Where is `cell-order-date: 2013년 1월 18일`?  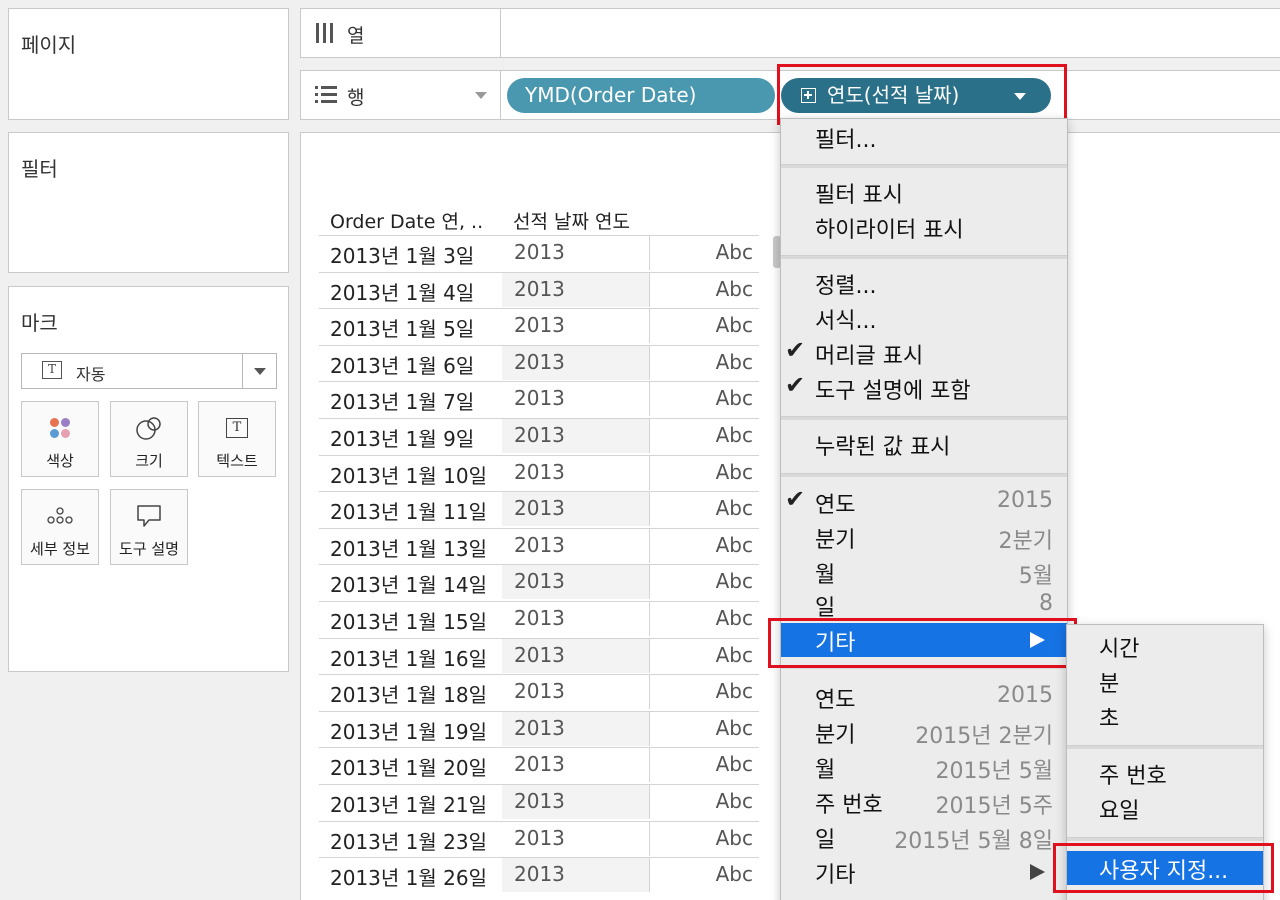 cell-order-date: 2013년 1월 18일 is located at coordinates (408, 695).